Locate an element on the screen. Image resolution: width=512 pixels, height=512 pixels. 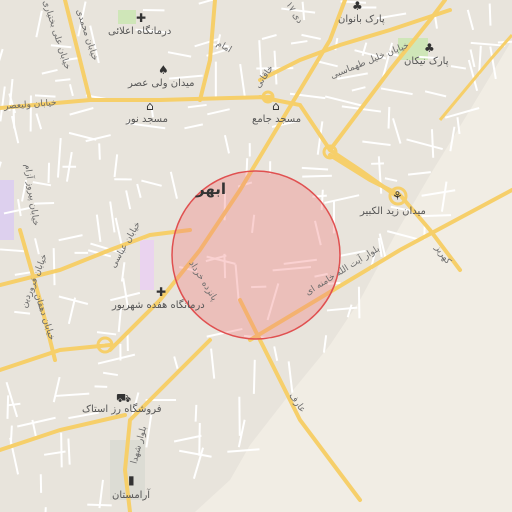
shopping-cart-icon: ⛟ is located at coordinates (123, 398).